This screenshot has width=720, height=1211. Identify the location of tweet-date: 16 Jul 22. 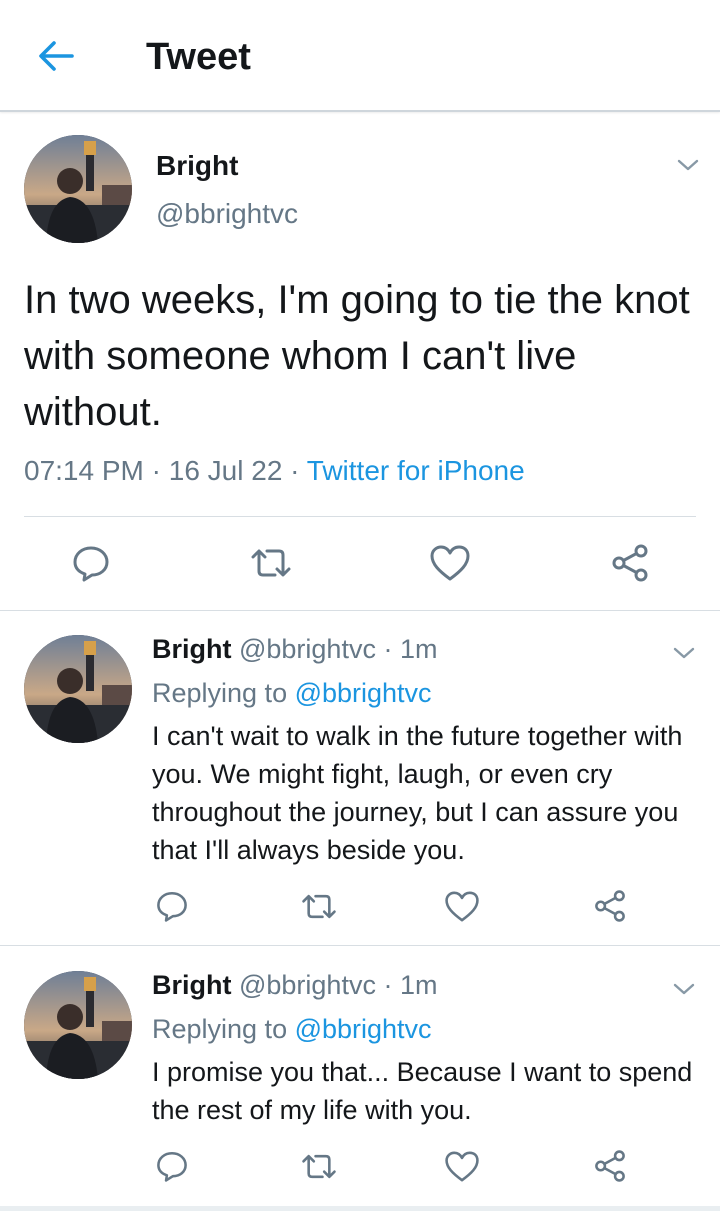
(225, 470).